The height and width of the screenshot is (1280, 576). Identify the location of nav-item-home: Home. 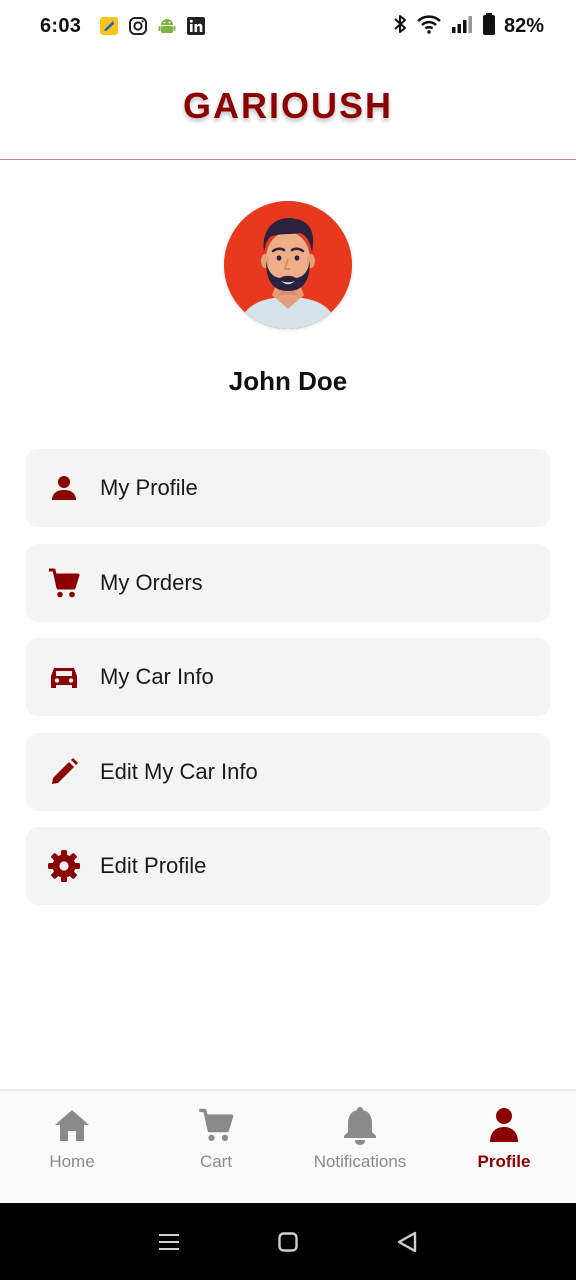
(72, 1147).